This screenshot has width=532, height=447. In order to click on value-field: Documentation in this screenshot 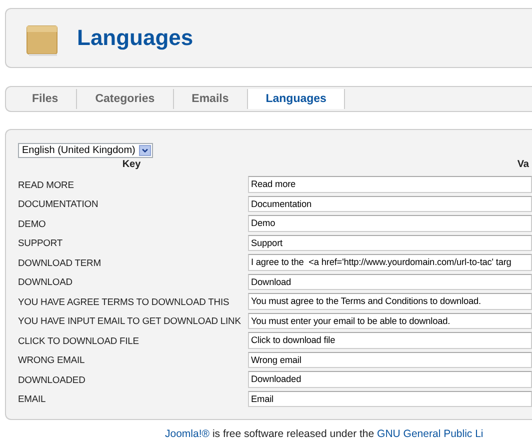, I will do `click(390, 204)`.